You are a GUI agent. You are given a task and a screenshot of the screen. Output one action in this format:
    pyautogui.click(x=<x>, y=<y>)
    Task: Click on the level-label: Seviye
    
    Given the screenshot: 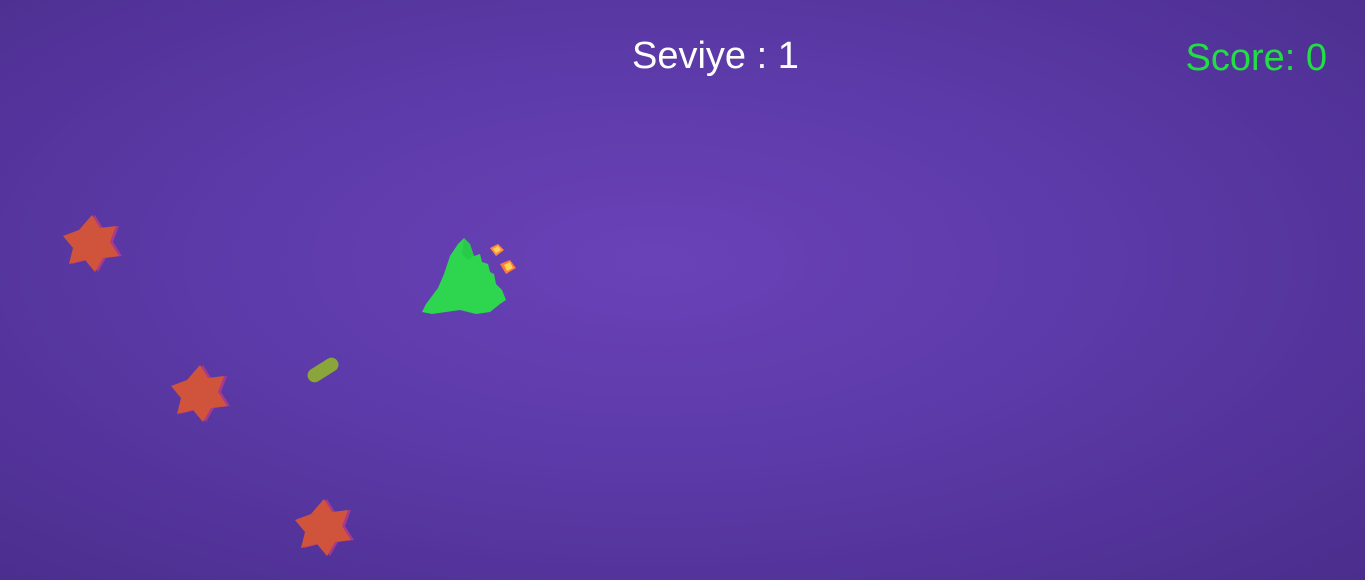 What is the action you would take?
    pyautogui.click(x=689, y=56)
    